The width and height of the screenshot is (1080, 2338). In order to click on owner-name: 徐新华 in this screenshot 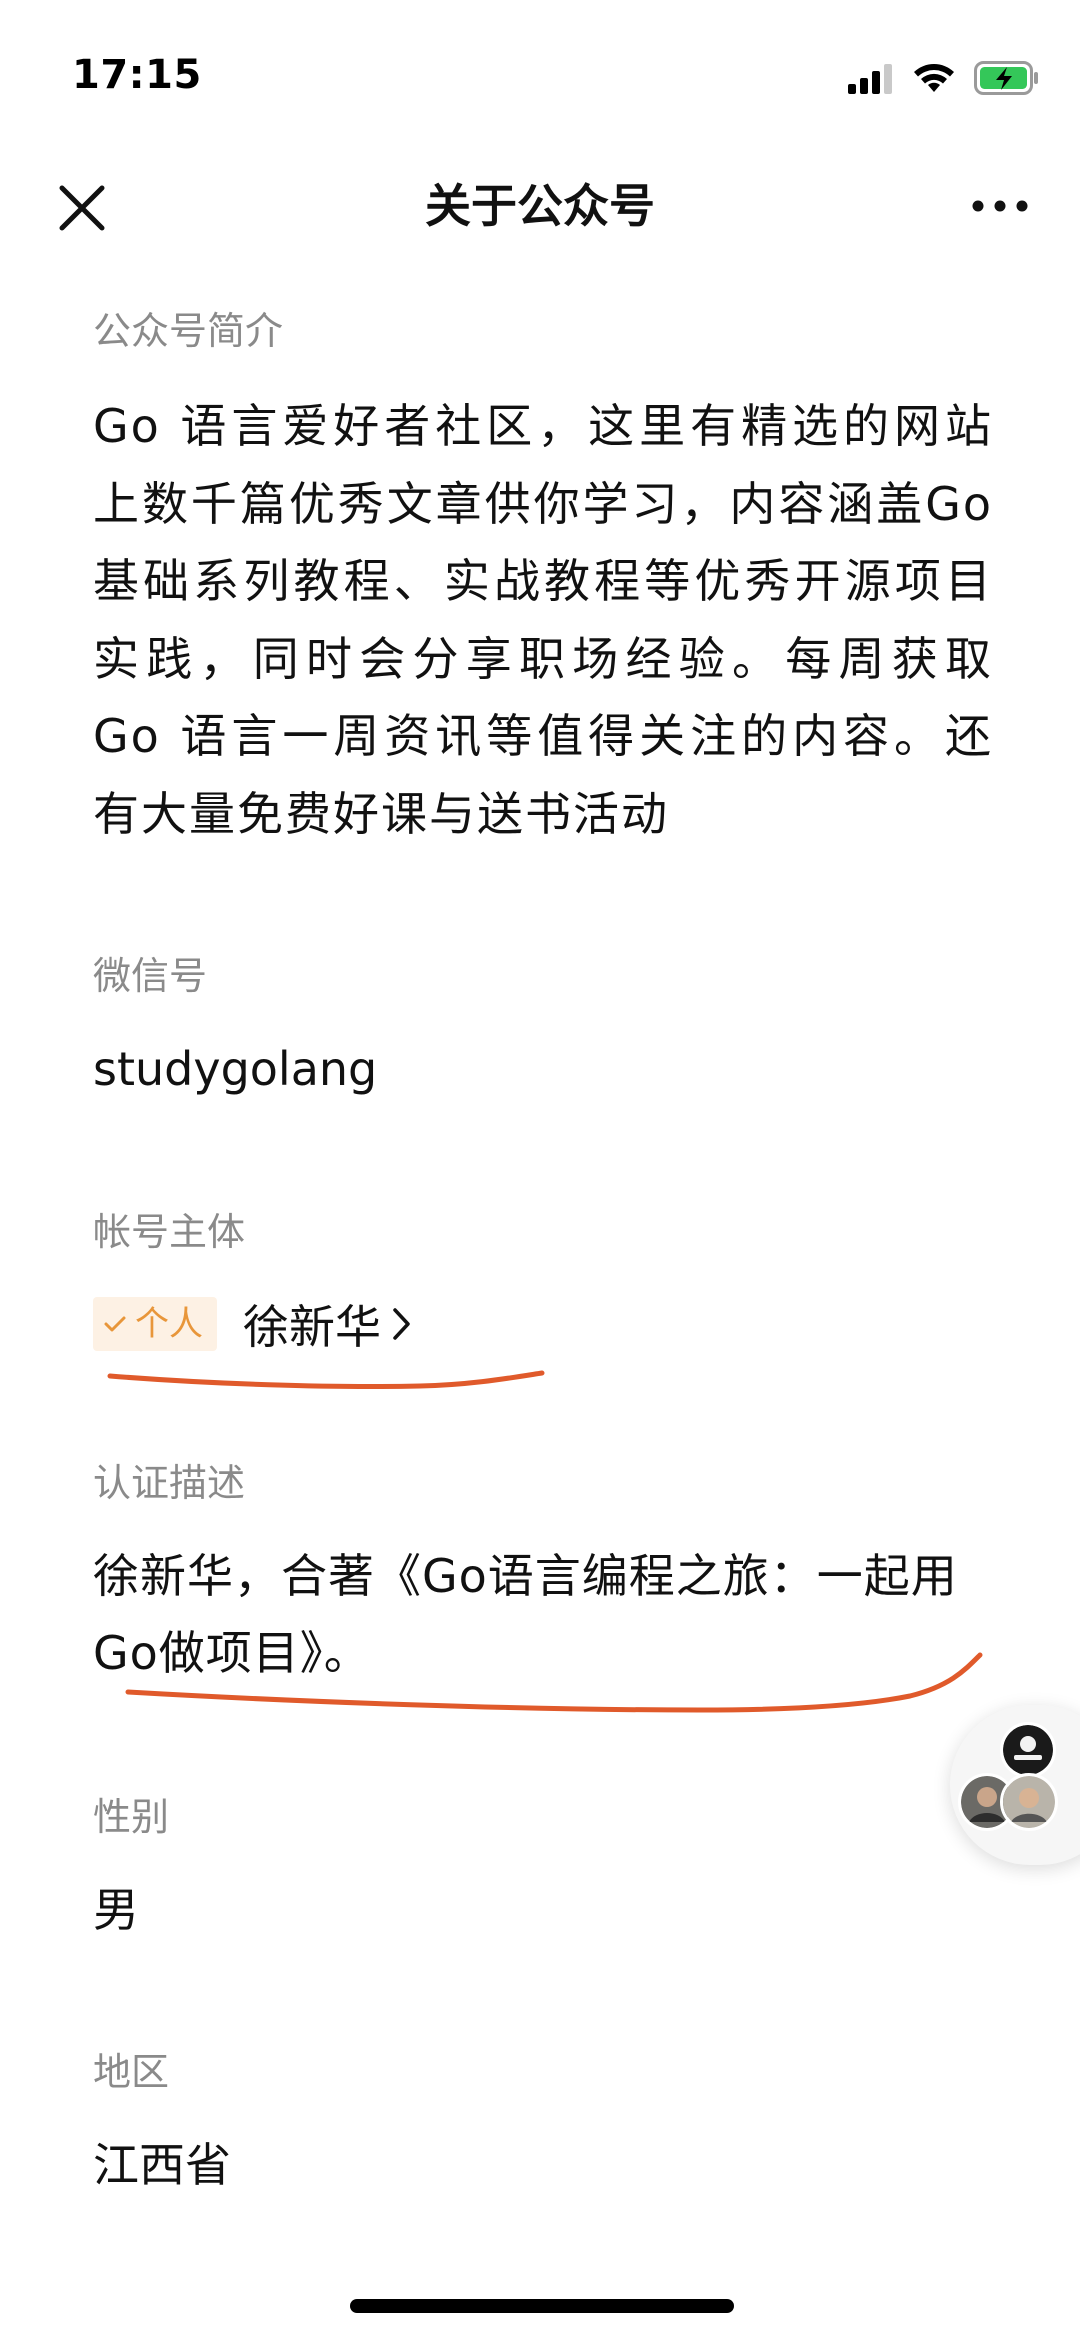, I will do `click(312, 1324)`.